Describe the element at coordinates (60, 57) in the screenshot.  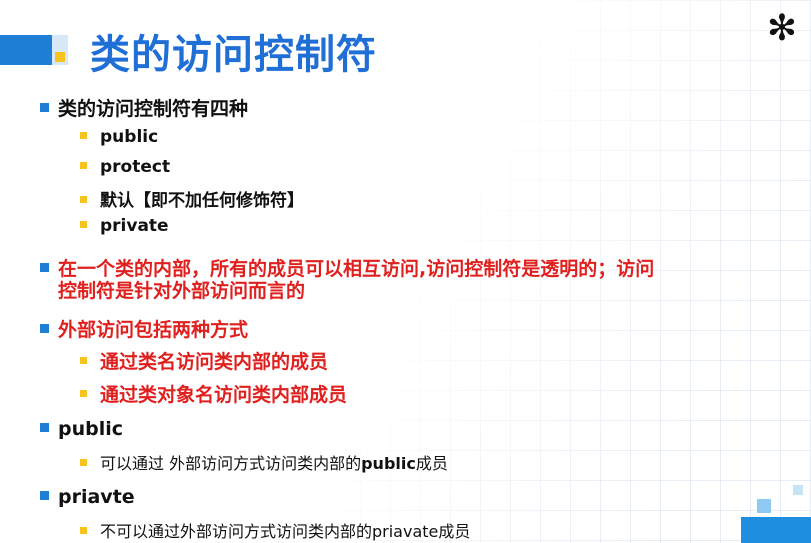
I see `title-square-decoration` at that location.